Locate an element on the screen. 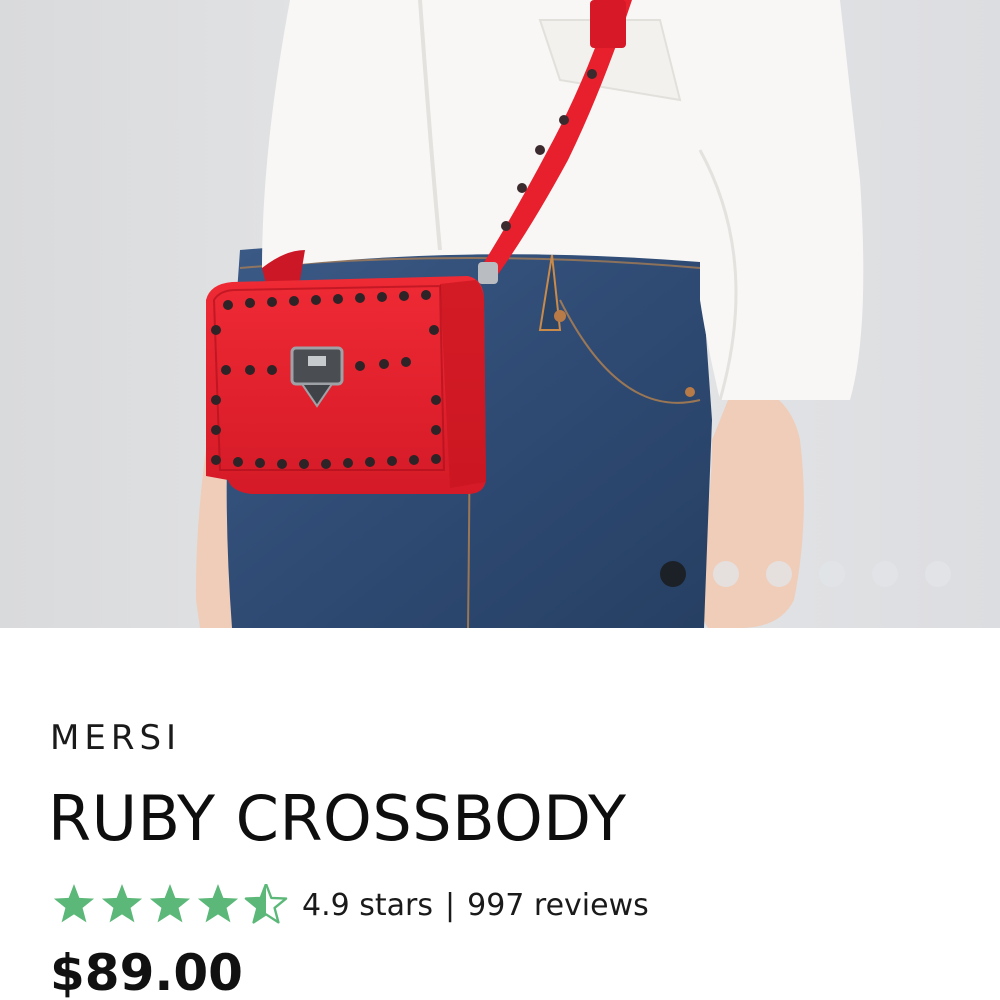 The width and height of the screenshot is (1000, 1000). product-title: RUBY CROSSBODY is located at coordinates (337, 818).